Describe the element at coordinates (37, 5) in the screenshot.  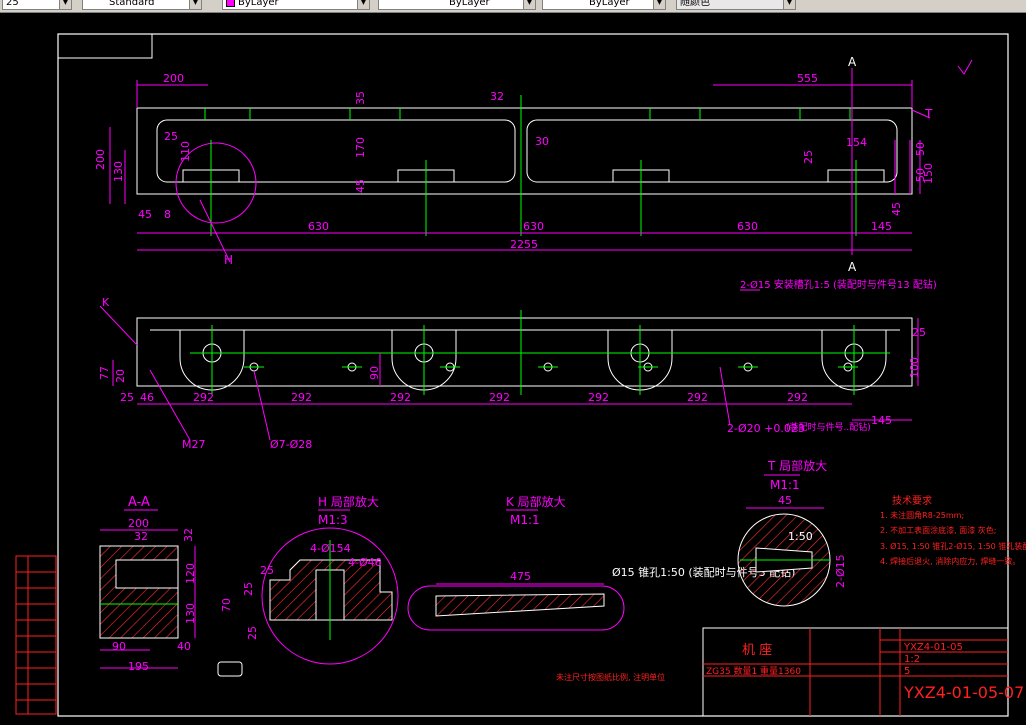
I see `scale-combo: 25 ▼` at that location.